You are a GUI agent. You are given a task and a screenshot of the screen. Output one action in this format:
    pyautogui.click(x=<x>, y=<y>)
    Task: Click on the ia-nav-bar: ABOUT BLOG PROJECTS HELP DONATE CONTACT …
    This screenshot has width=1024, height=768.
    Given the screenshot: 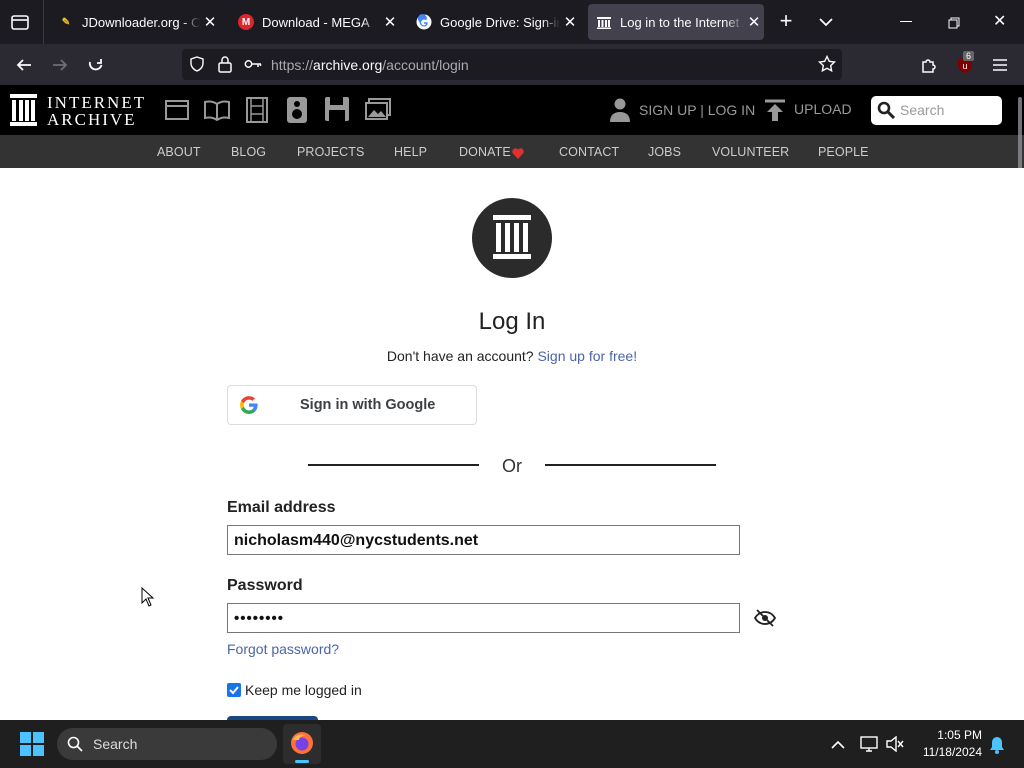 What is the action you would take?
    pyautogui.click(x=512, y=151)
    